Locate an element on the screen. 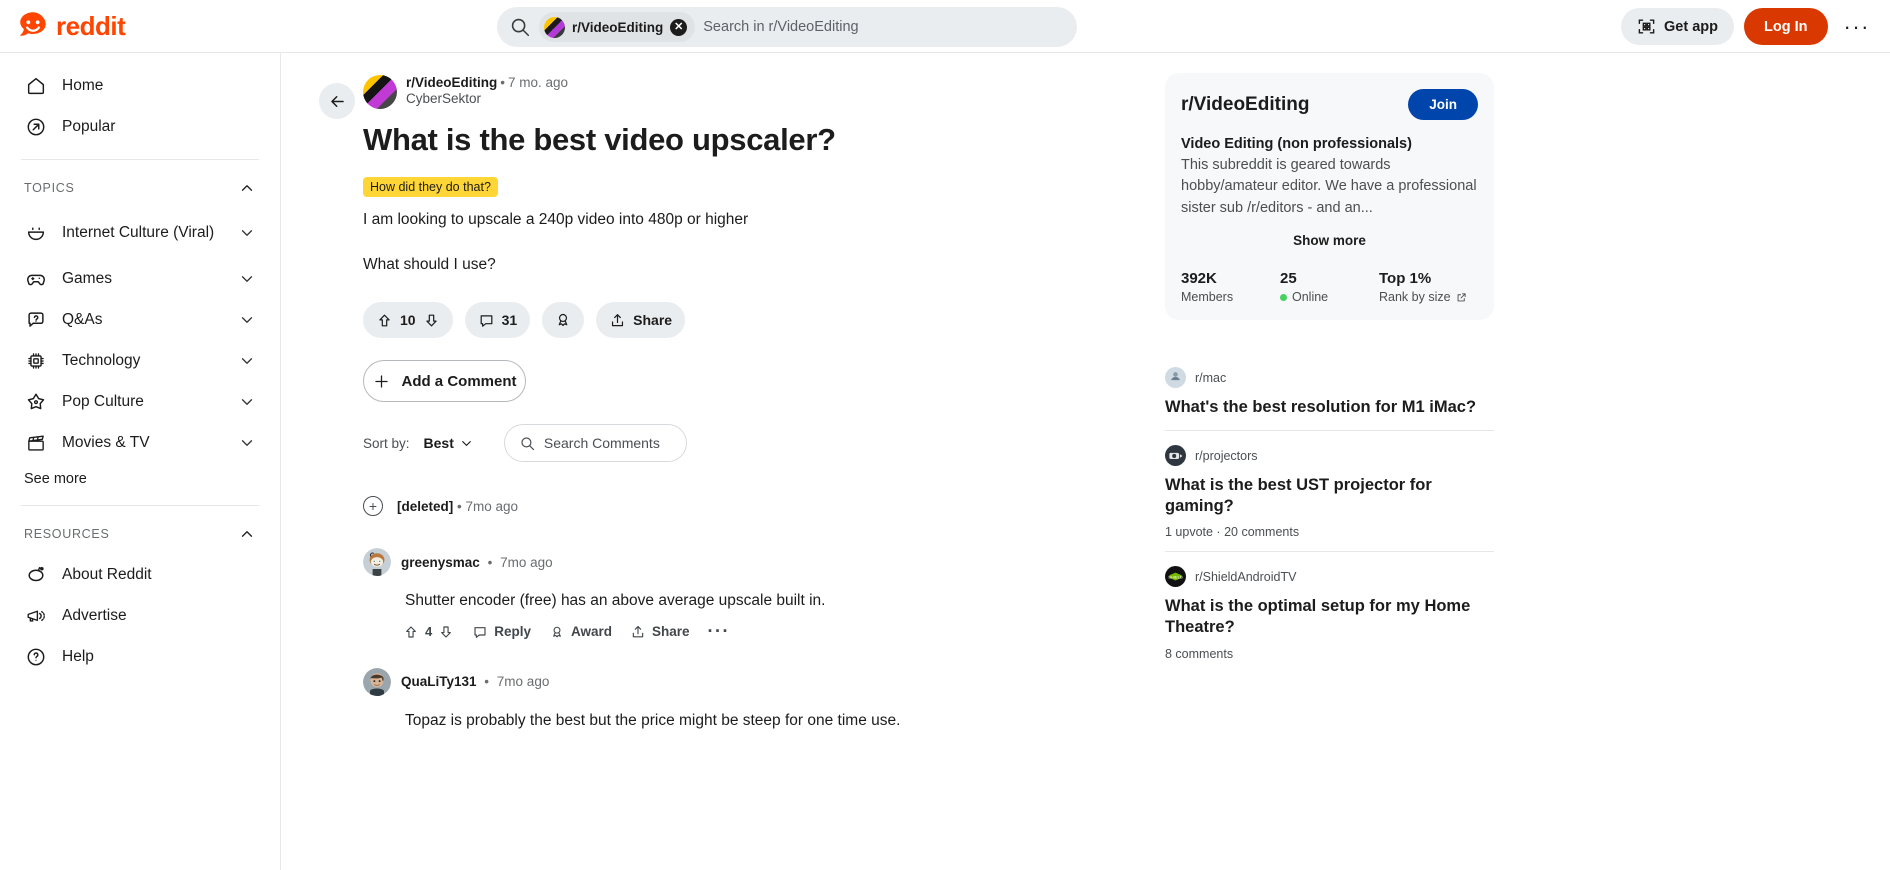 The width and height of the screenshot is (1890, 870). post-title: What is the best video upscaler? is located at coordinates (599, 139).